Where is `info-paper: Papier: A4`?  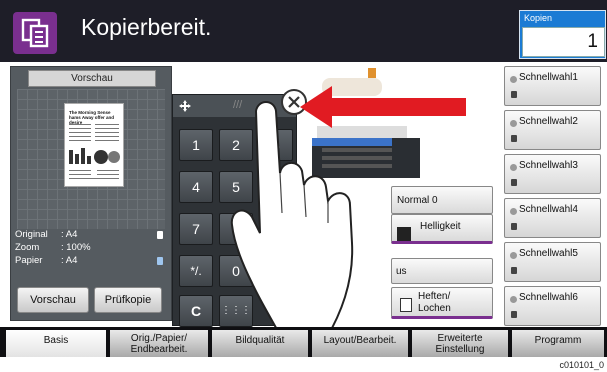
info-paper: Papier: A4 is located at coordinates (46, 260).